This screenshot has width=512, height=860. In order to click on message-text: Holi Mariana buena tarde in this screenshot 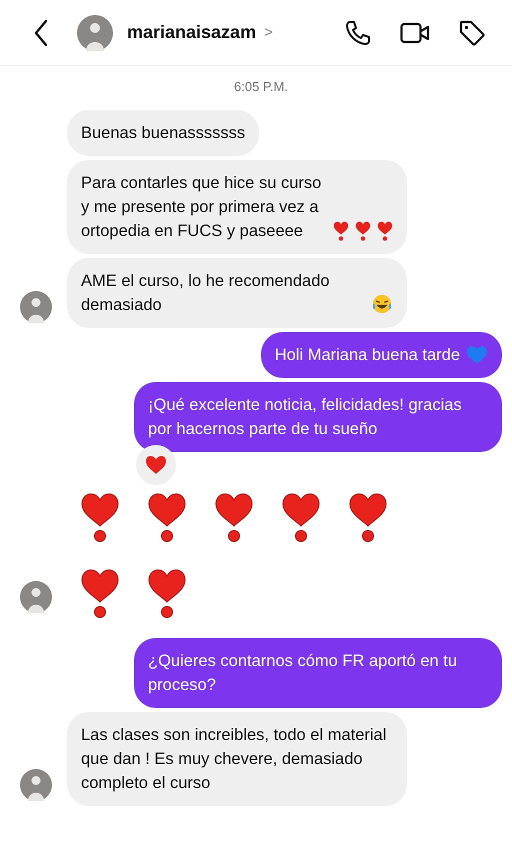, I will do `click(367, 355)`.